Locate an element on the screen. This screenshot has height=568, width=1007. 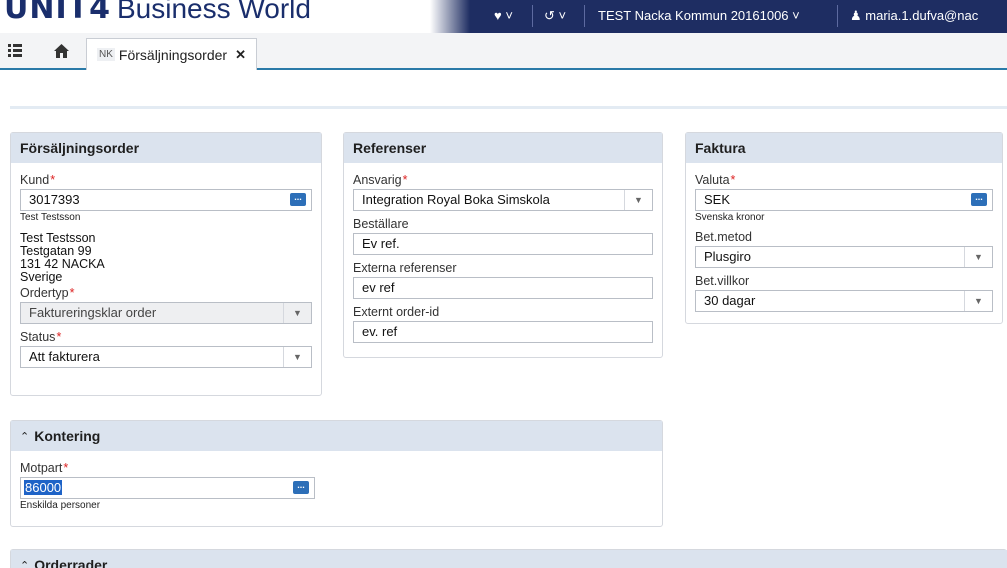
motpart-name: Enskilda personer is located at coordinates (60, 505).